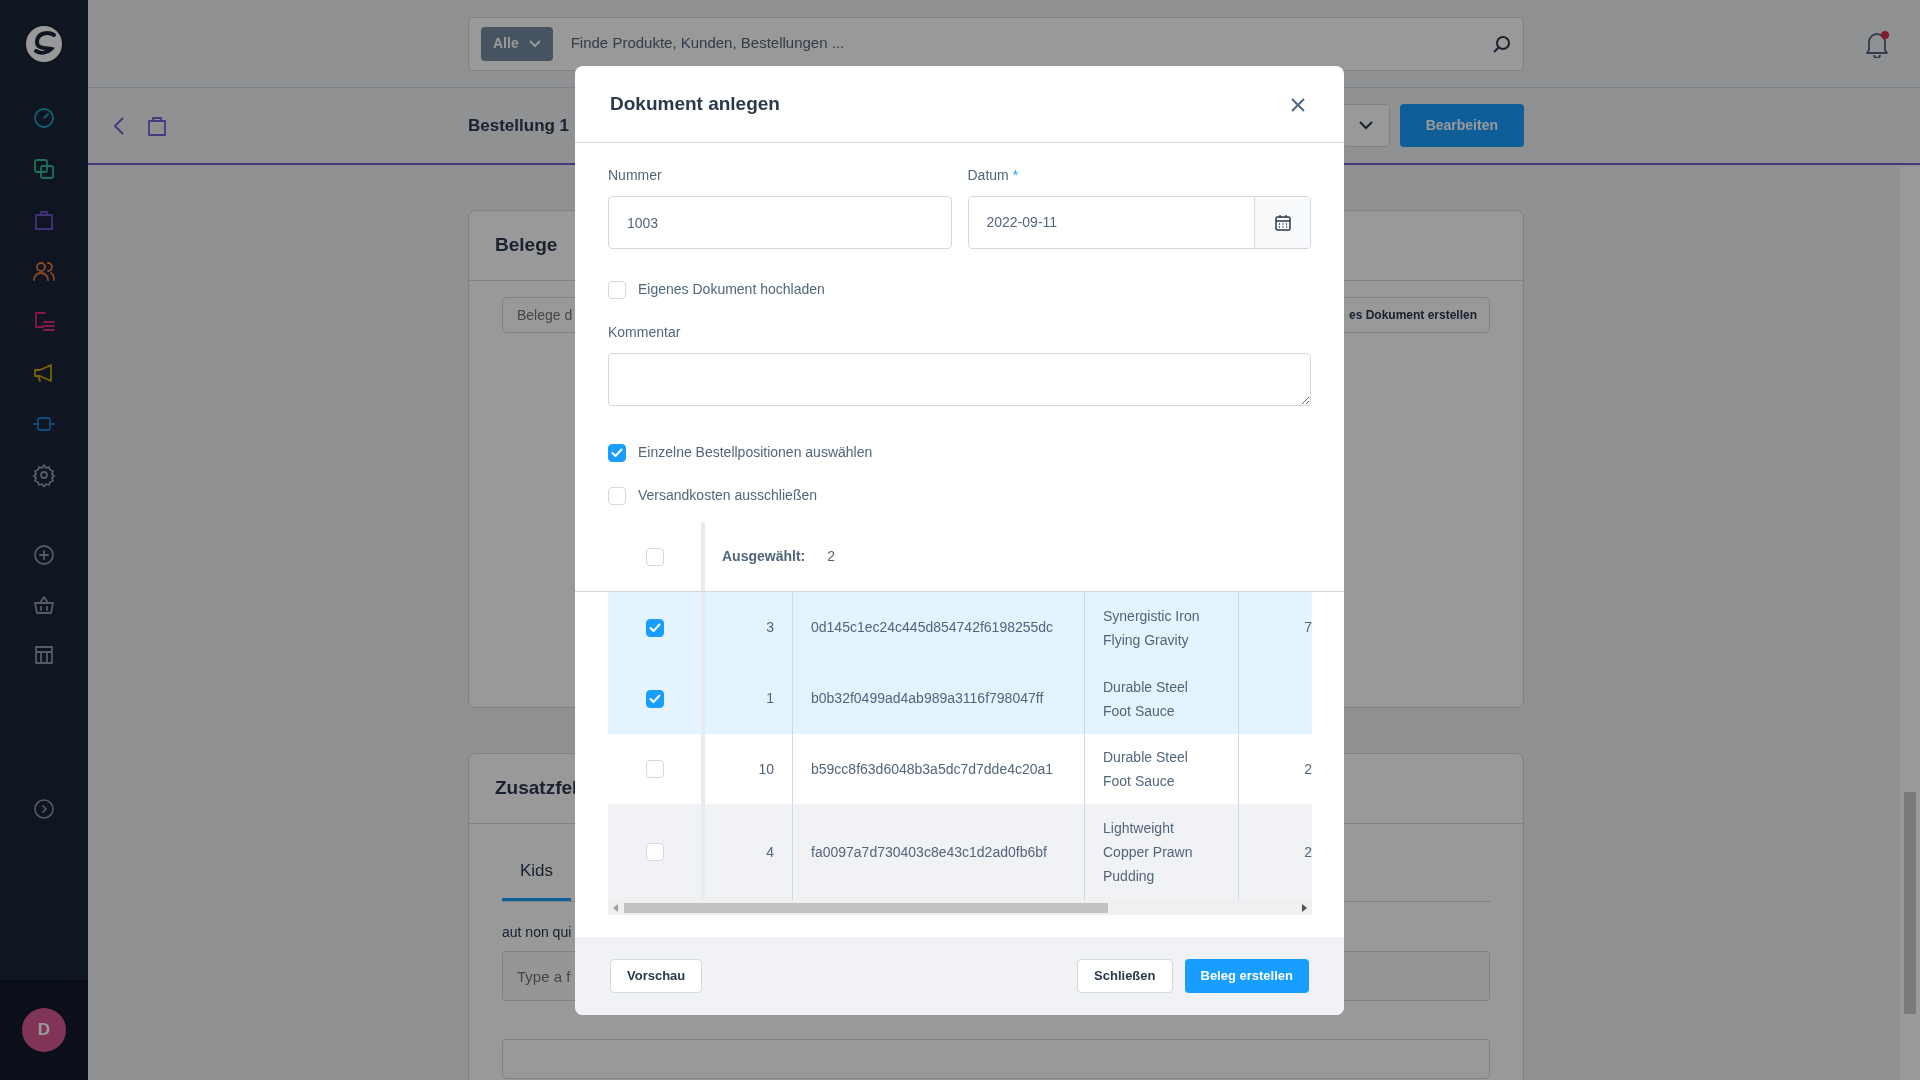  I want to click on tab: Kids, so click(537, 872).